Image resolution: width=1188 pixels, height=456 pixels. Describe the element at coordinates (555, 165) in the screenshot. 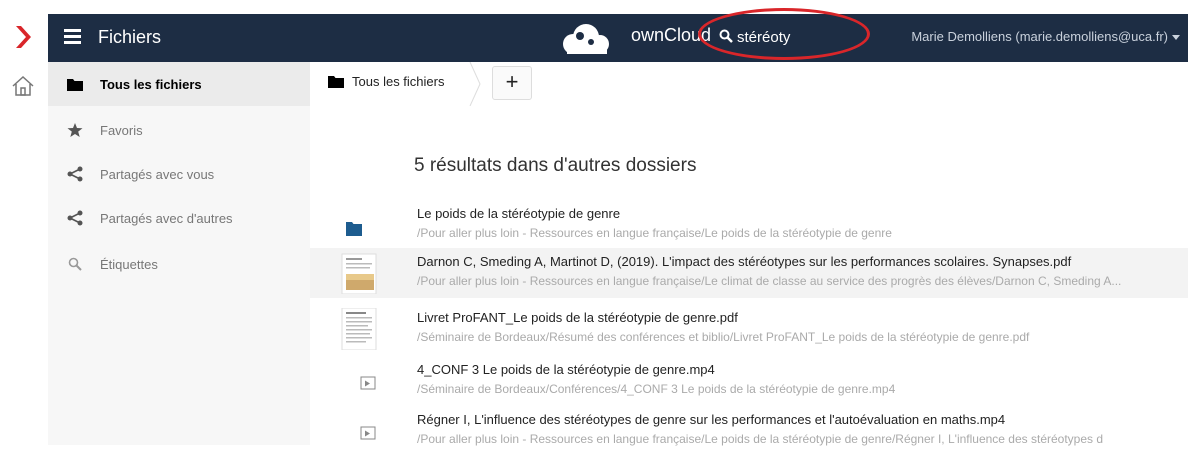

I see `results-title: 5 résultats dans d'autres dossiers` at that location.